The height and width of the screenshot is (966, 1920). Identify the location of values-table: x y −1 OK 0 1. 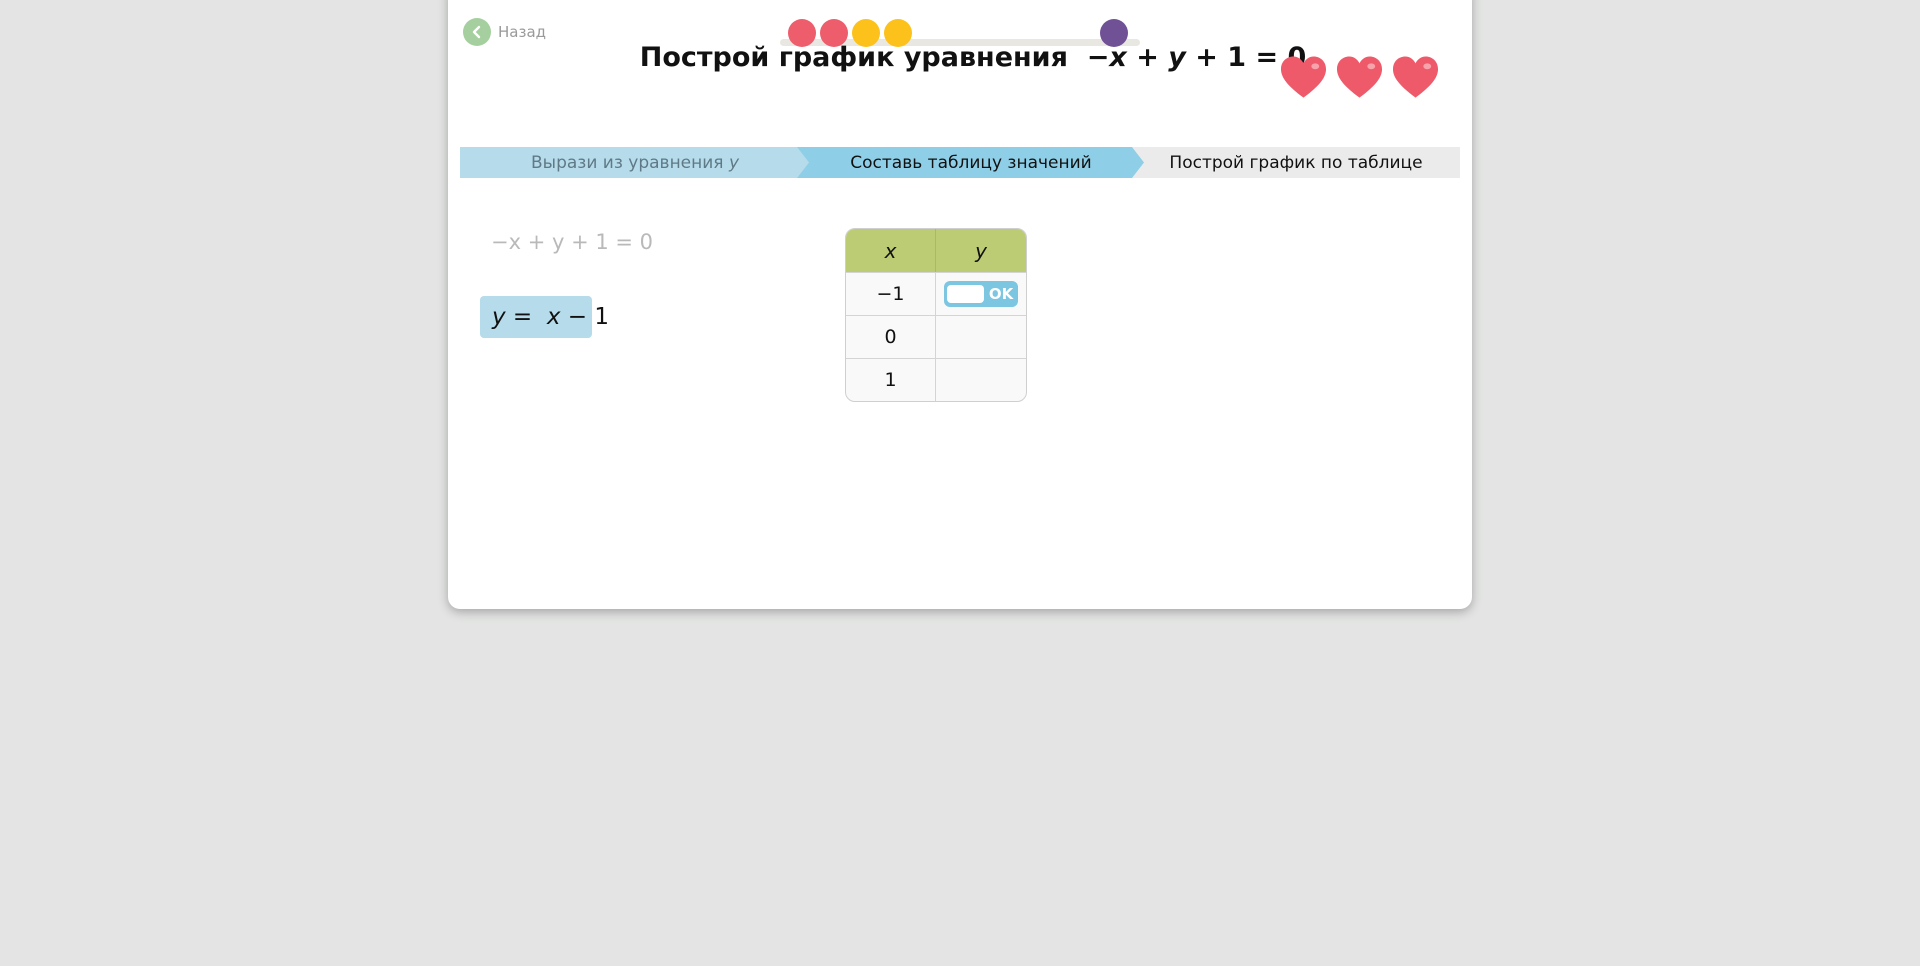
(936, 315).